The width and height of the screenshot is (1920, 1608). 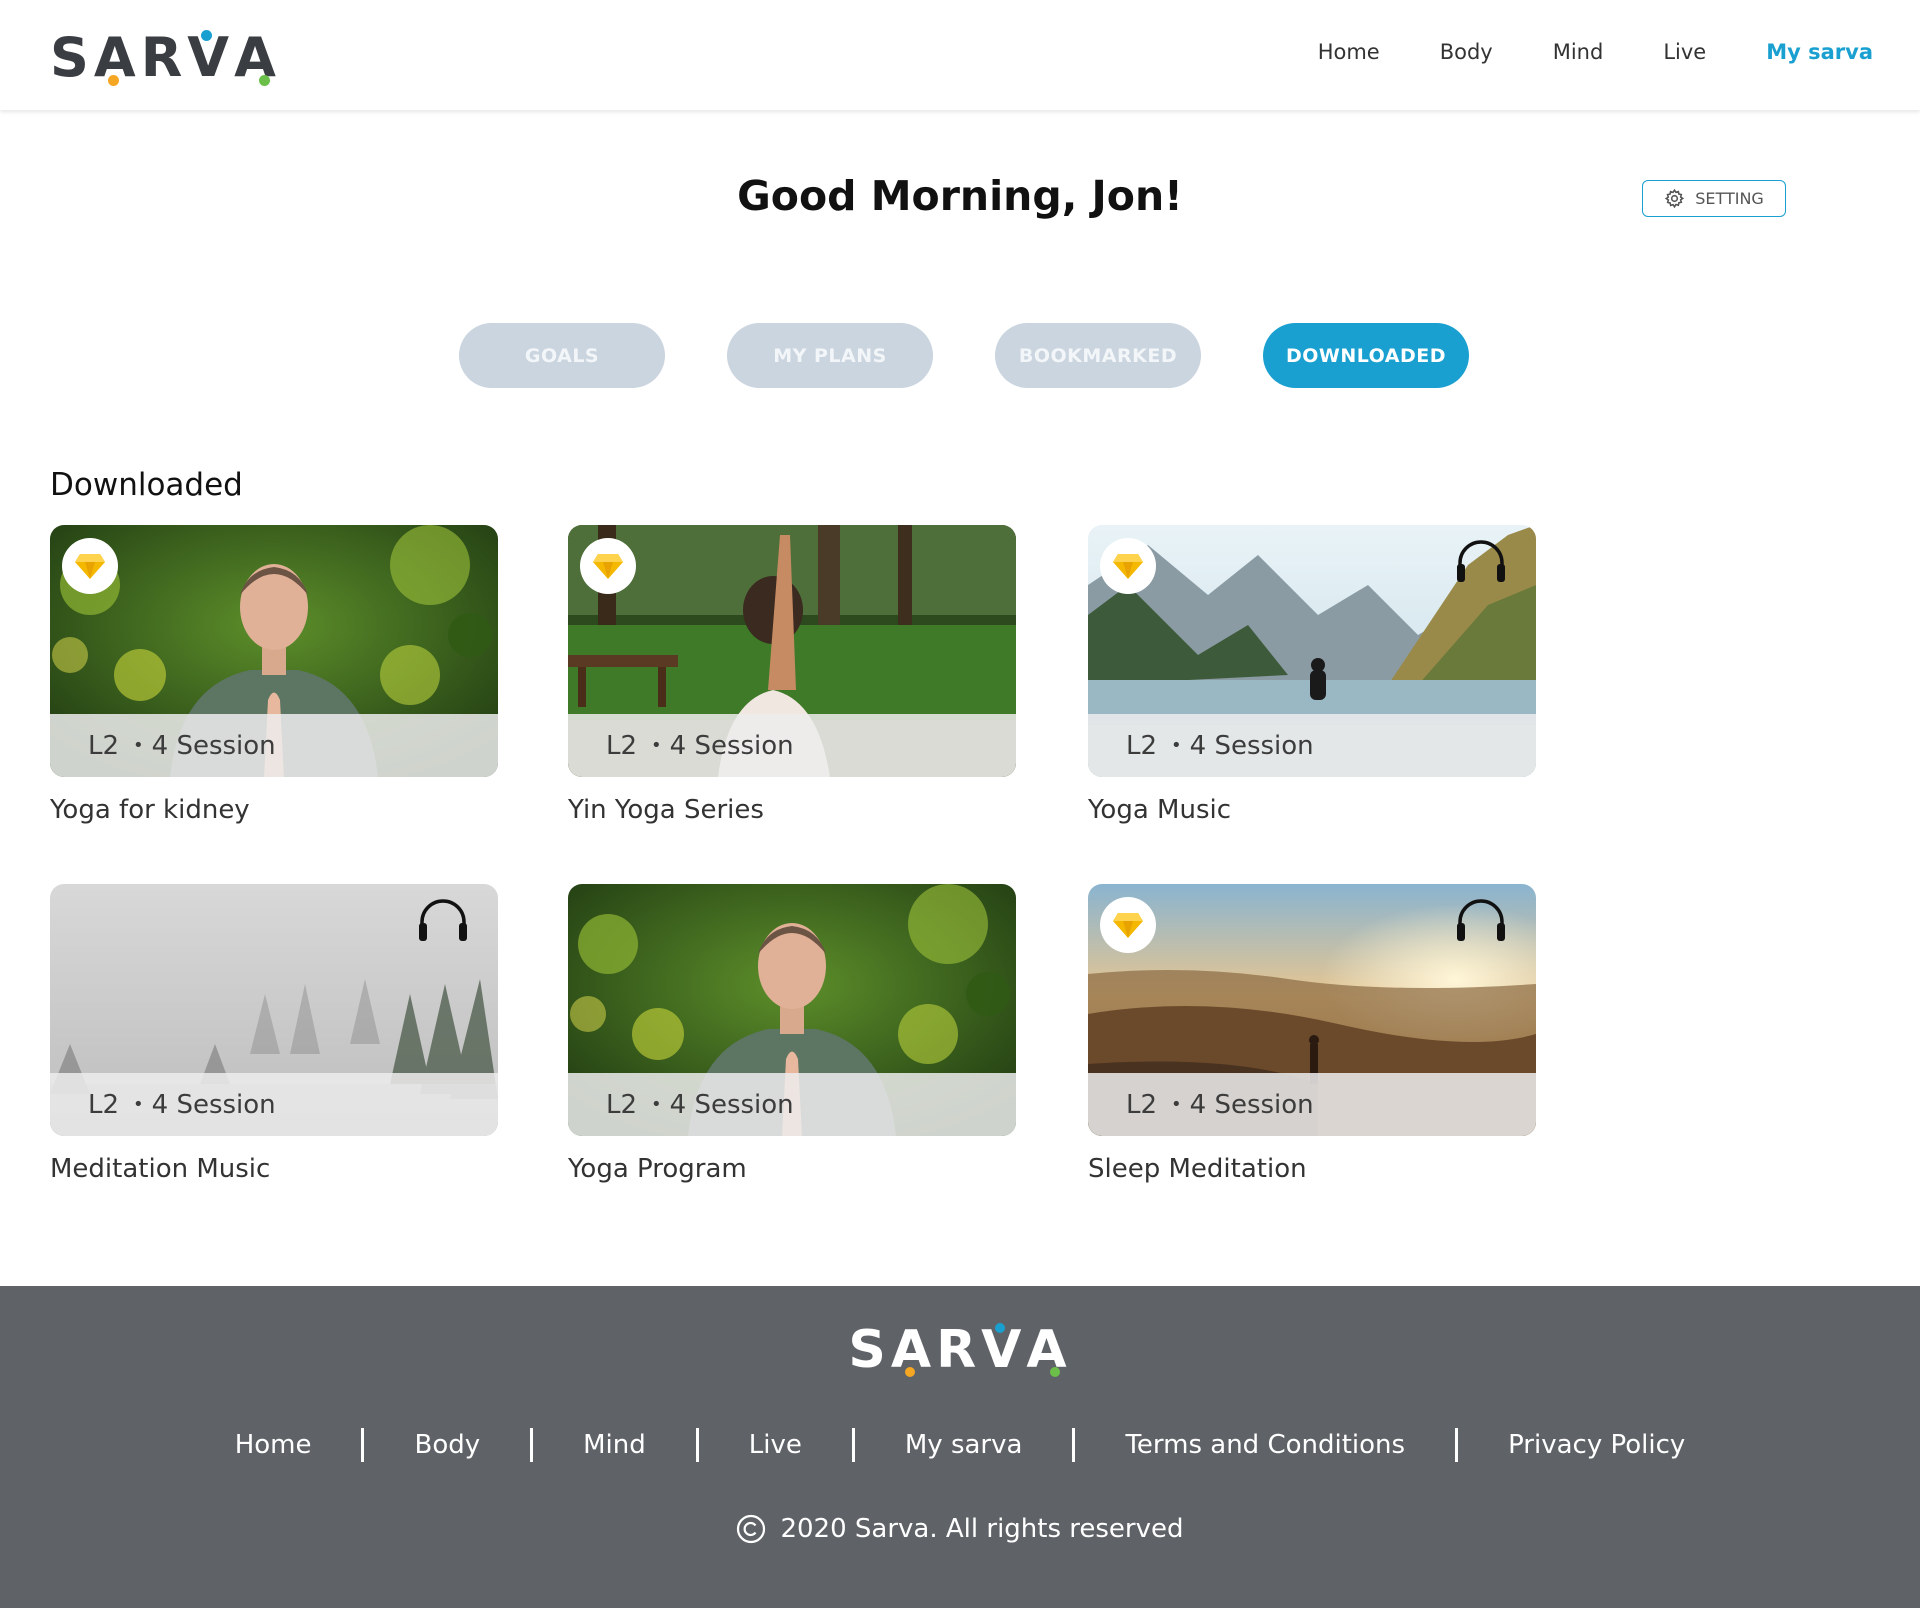 What do you see at coordinates (614, 1445) in the screenshot?
I see `footer-link-mind: Mind` at bounding box center [614, 1445].